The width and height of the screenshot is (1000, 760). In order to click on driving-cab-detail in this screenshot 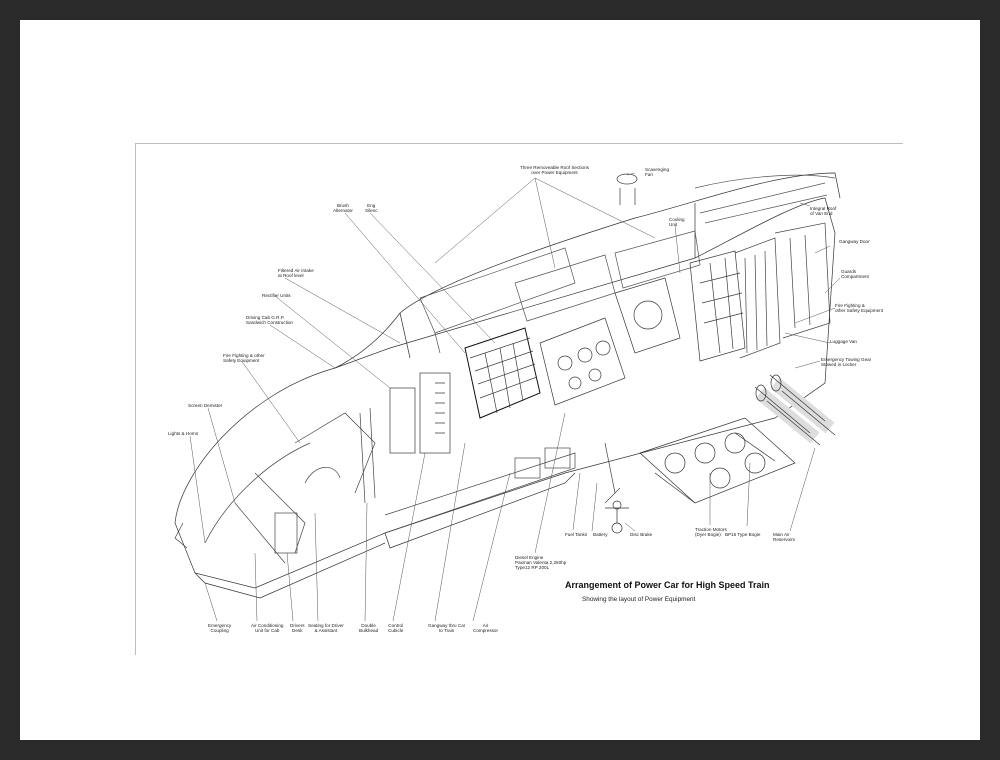, I will do `click(275, 485)`.